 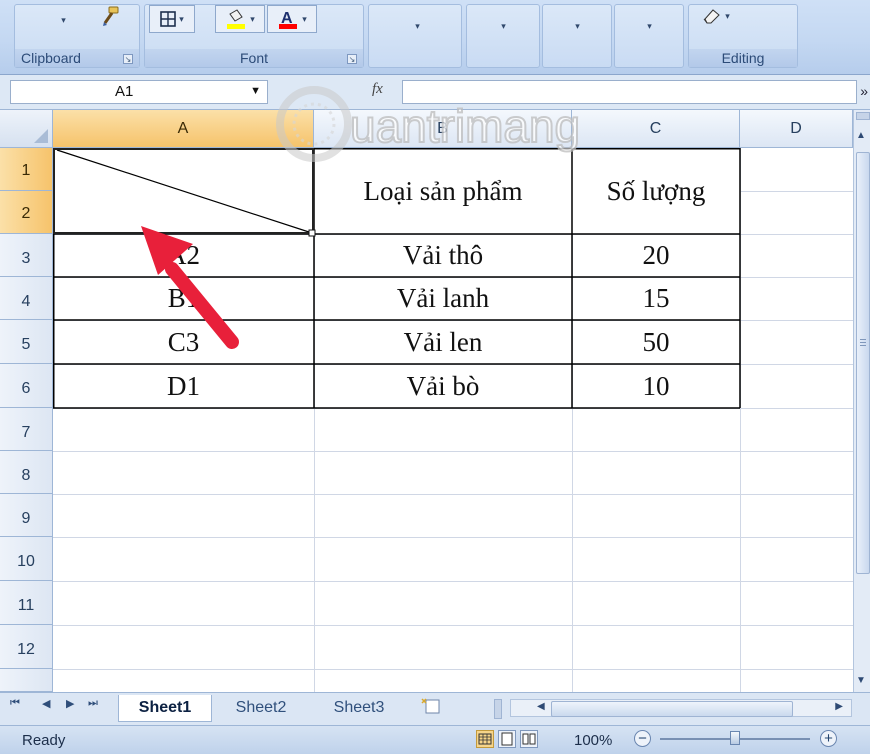 I want to click on zoom-in-button: +, so click(x=828, y=738).